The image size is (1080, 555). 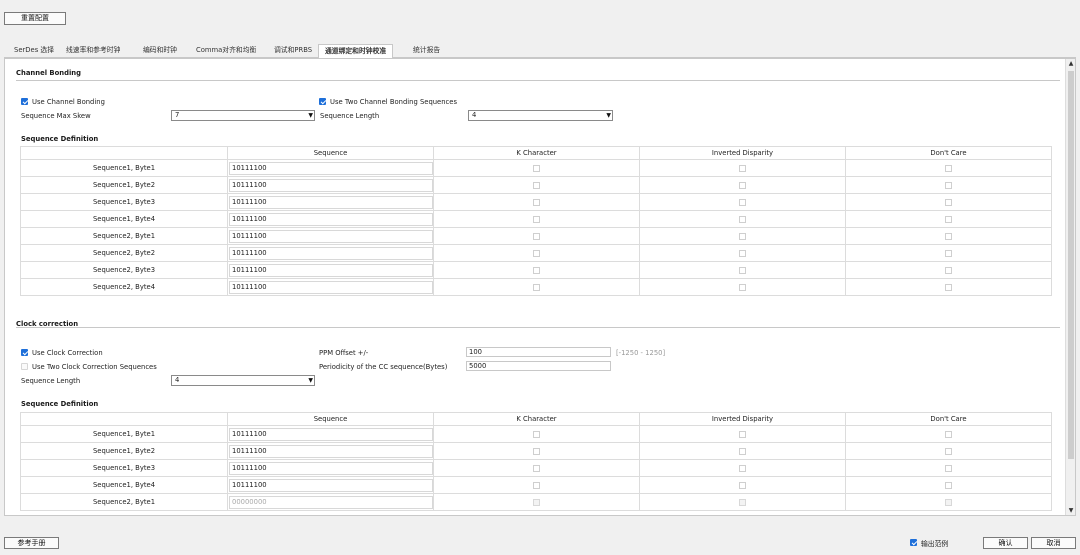 What do you see at coordinates (310, 115) in the screenshot?
I see `chevron-down-icon: ▼` at bounding box center [310, 115].